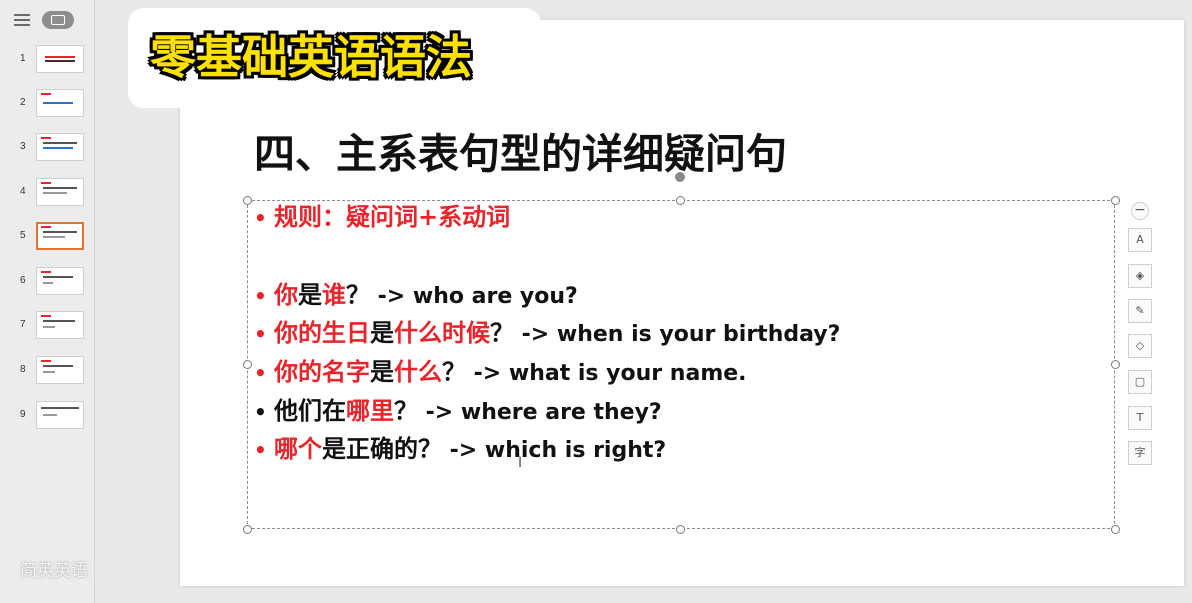 This screenshot has height=603, width=1192. What do you see at coordinates (23, 58) in the screenshot?
I see `thumbnail-number: 1` at bounding box center [23, 58].